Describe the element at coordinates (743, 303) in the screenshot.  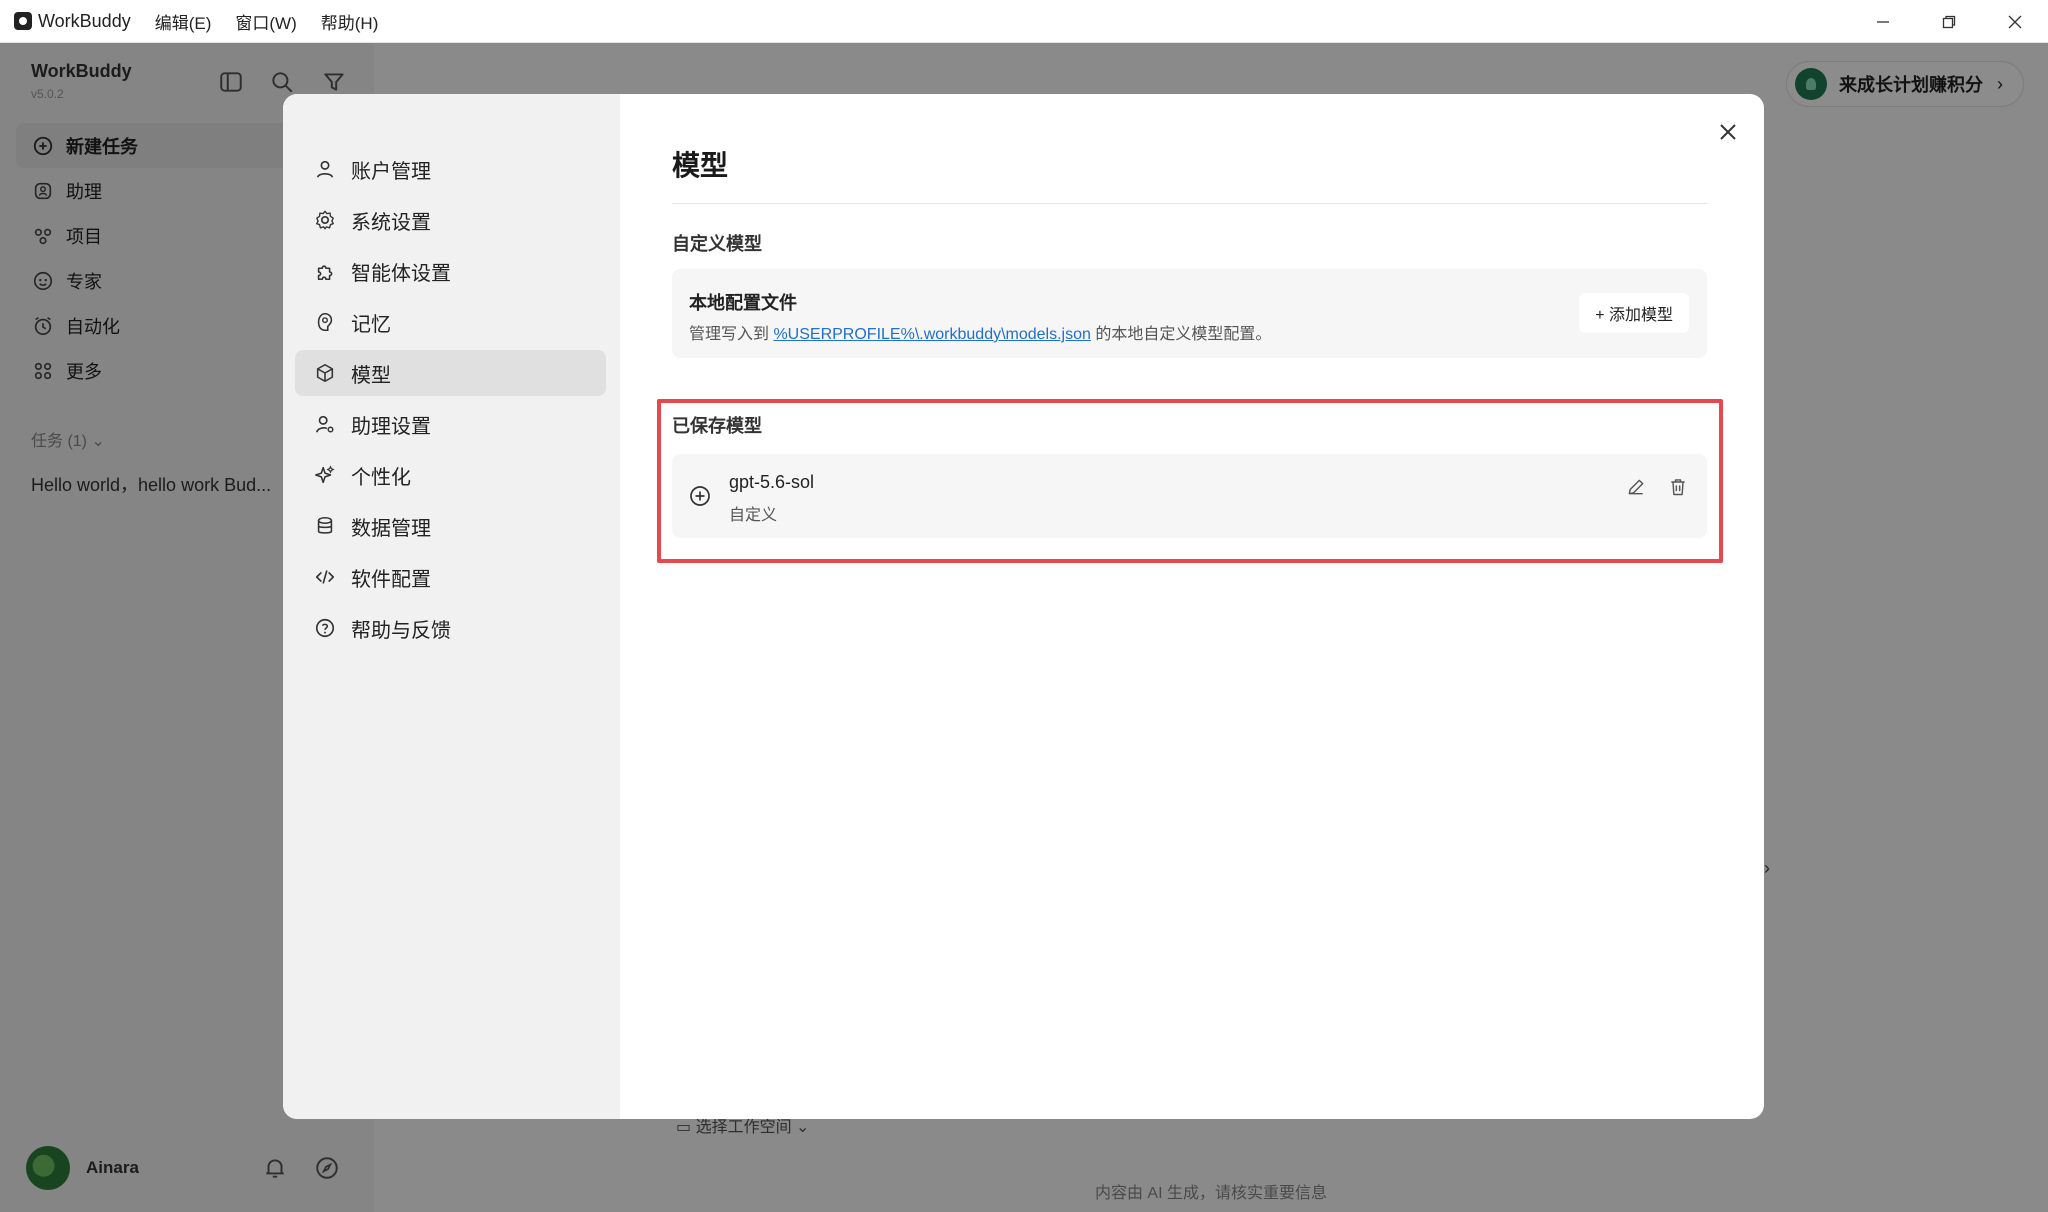
I see `local-config-title: 本地配置文件` at that location.